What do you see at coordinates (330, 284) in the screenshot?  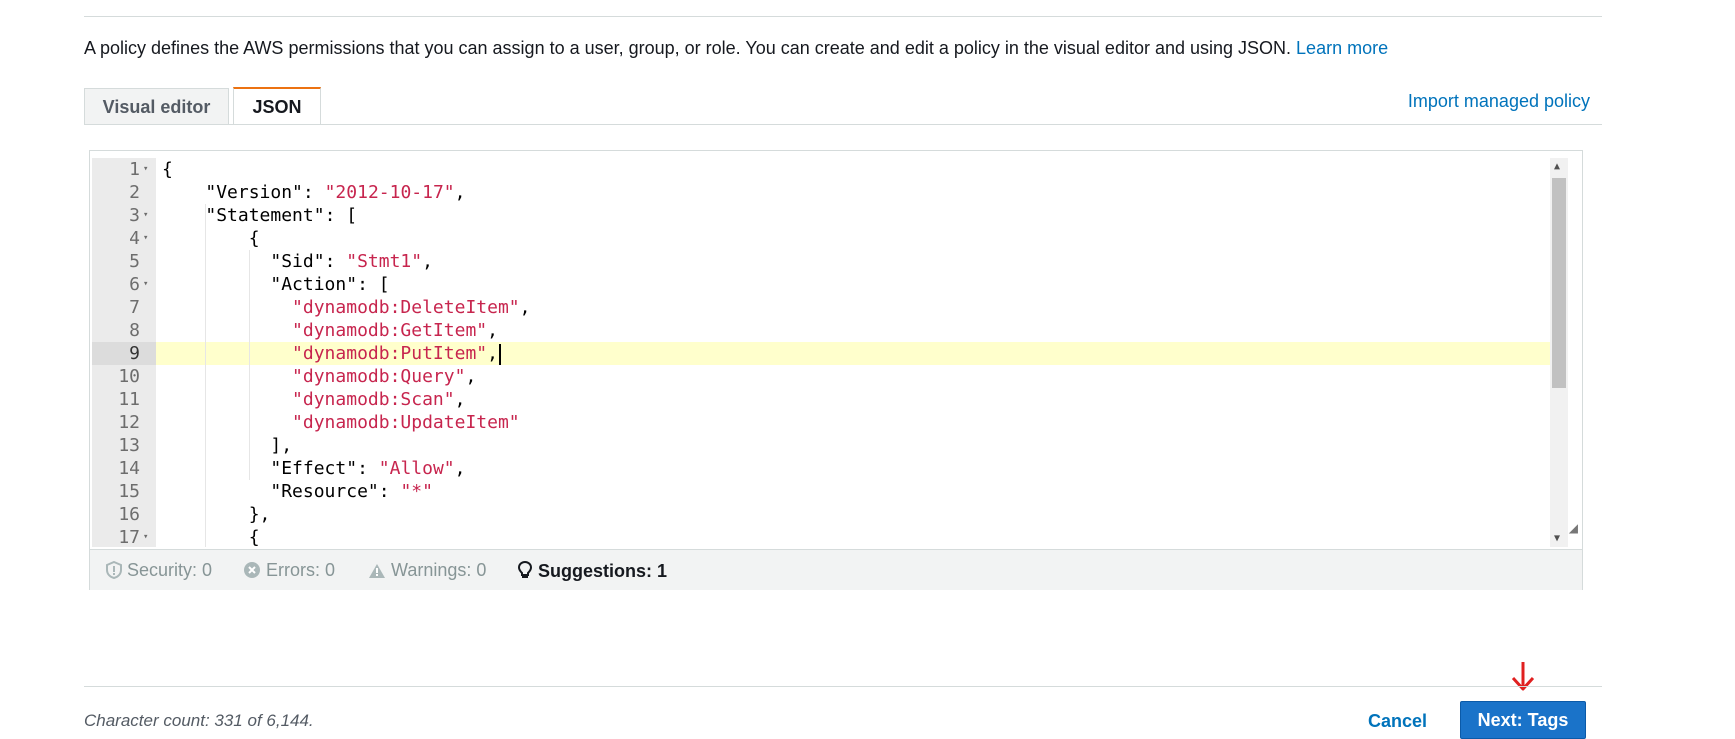 I see `code-line-6: "Action": [` at bounding box center [330, 284].